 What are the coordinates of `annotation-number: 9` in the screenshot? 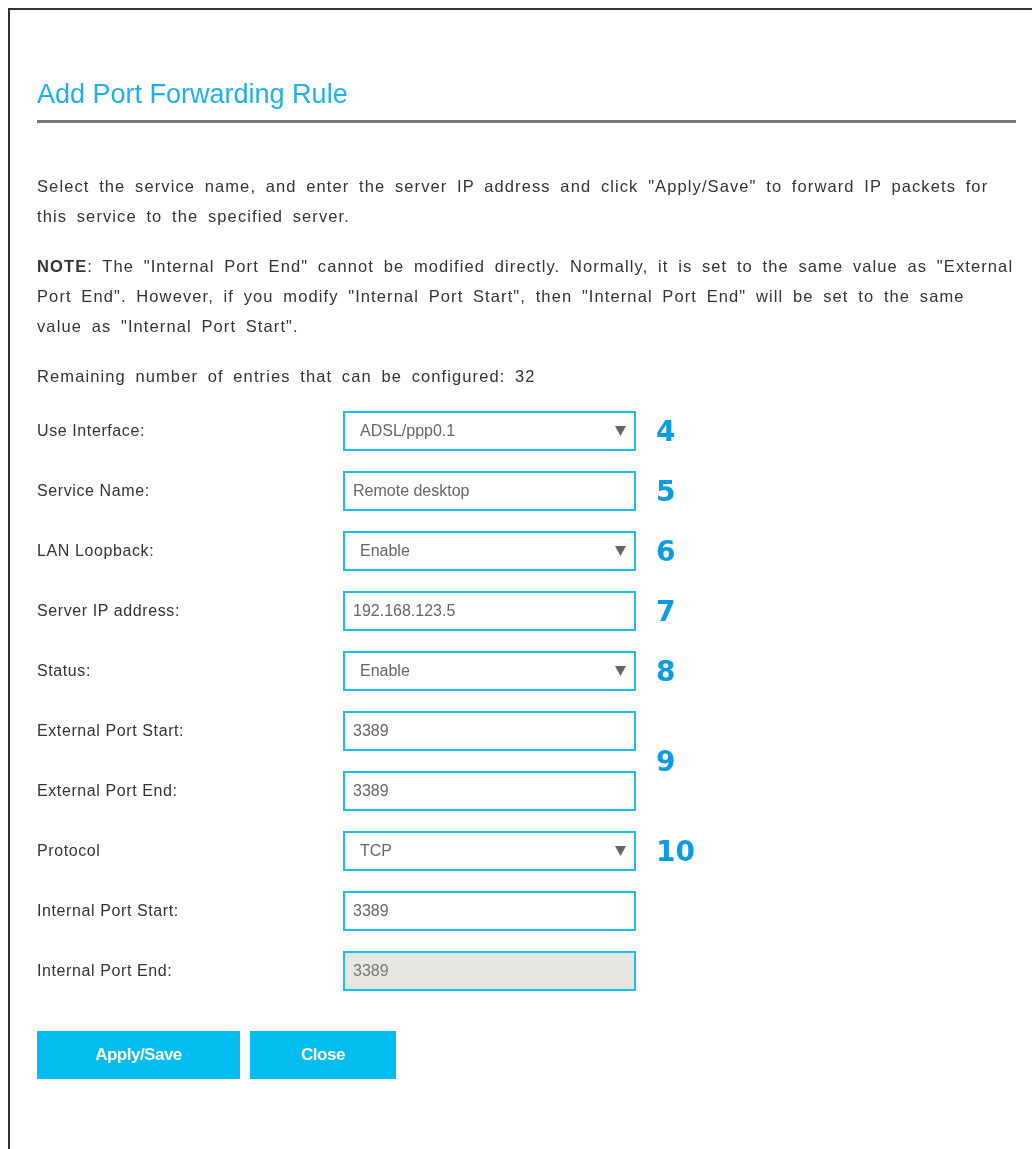 It's located at (666, 761).